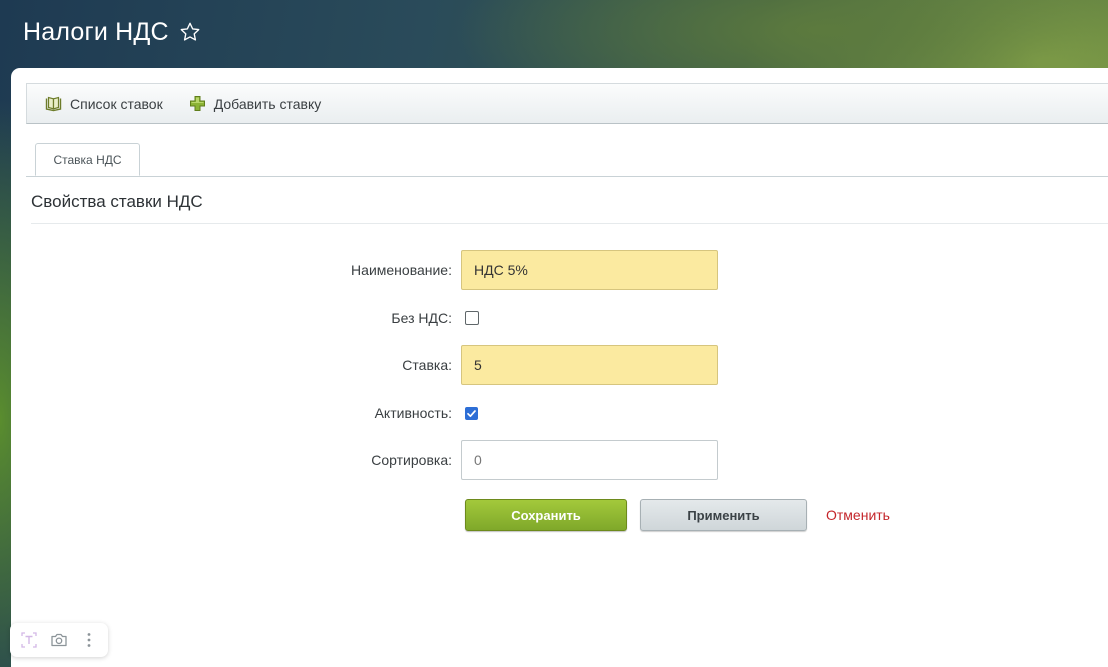 This screenshot has height=667, width=1108. Describe the element at coordinates (567, 160) in the screenshot. I see `tabs-bar: Ставка НДС` at that location.